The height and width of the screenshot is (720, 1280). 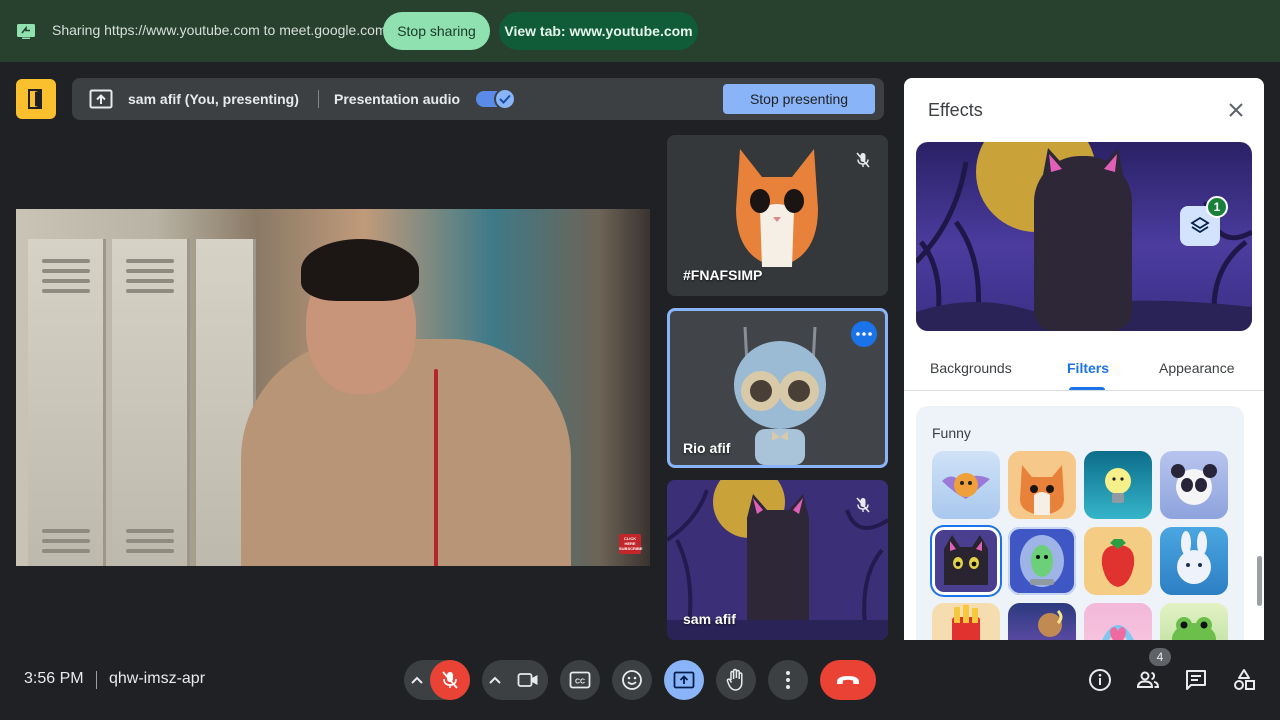 What do you see at coordinates (707, 448) in the screenshot?
I see `participant-name: Rio afif` at bounding box center [707, 448].